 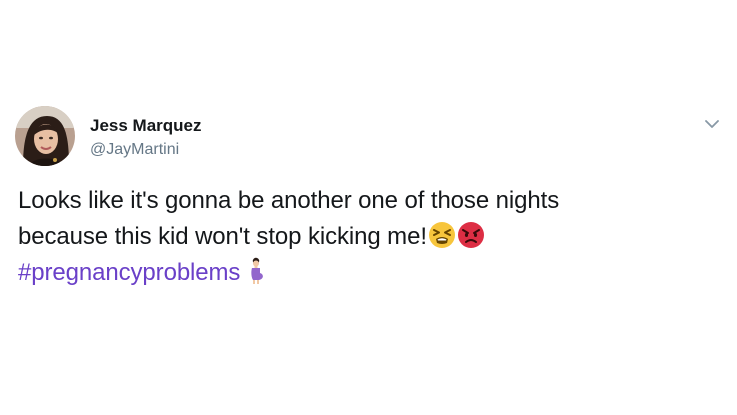 What do you see at coordinates (222, 236) in the screenshot?
I see `tweet-text-line-2-text: because this kid won't stop kicking me!` at bounding box center [222, 236].